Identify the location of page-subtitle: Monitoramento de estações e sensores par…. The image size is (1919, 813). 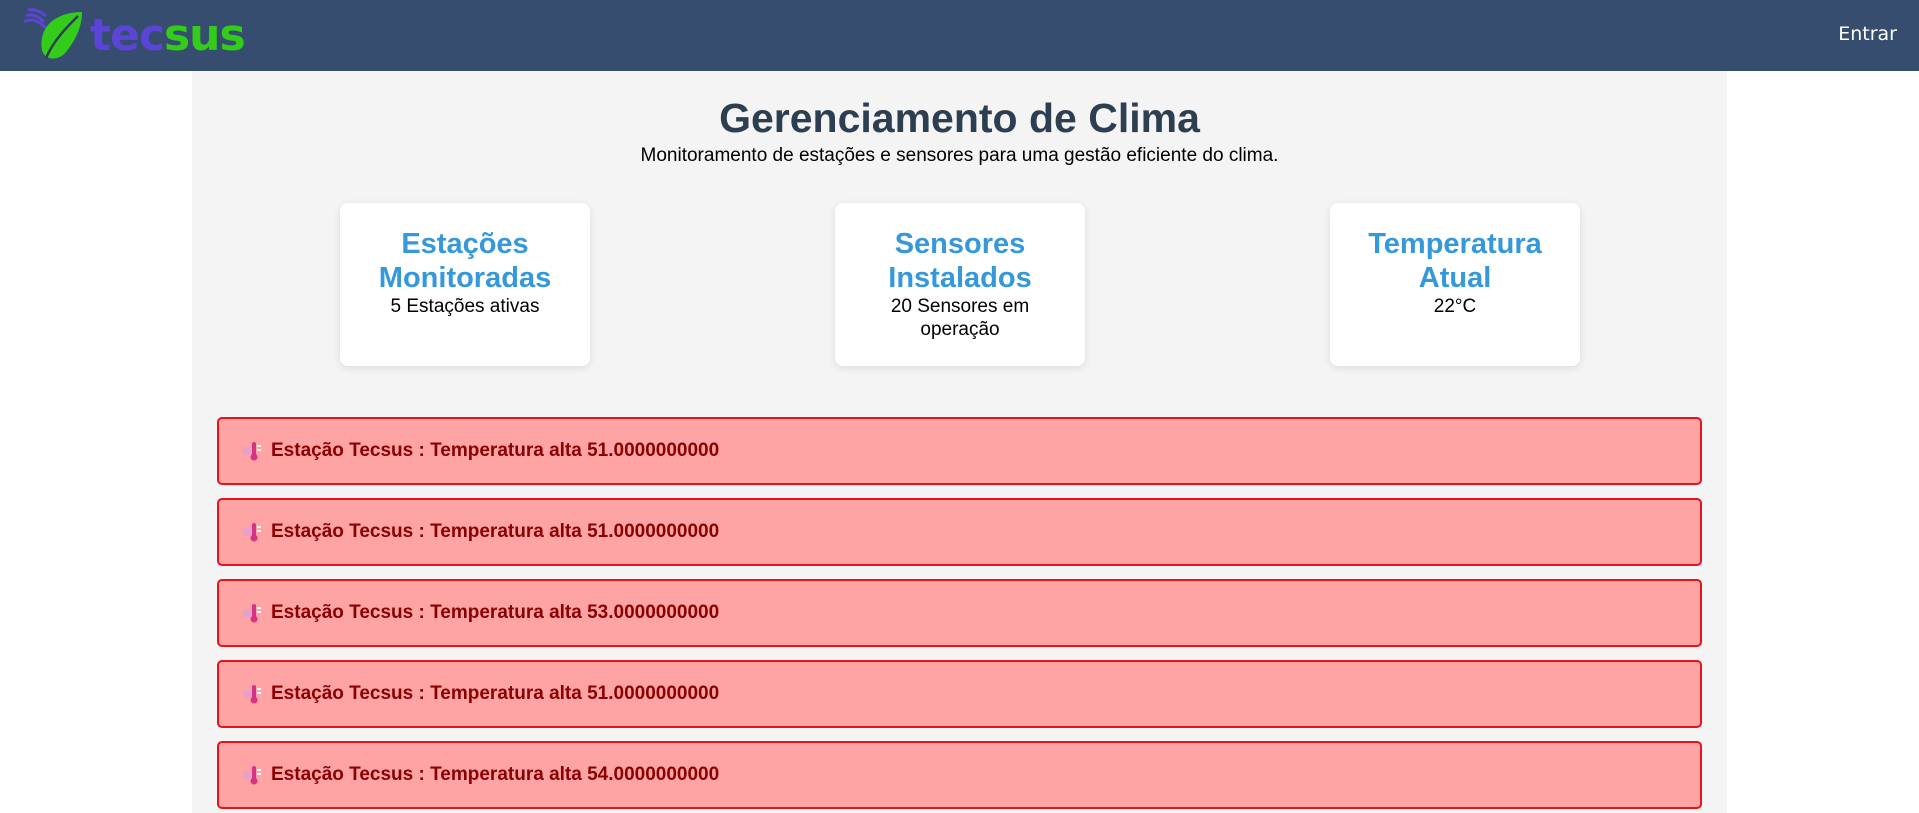
(959, 155).